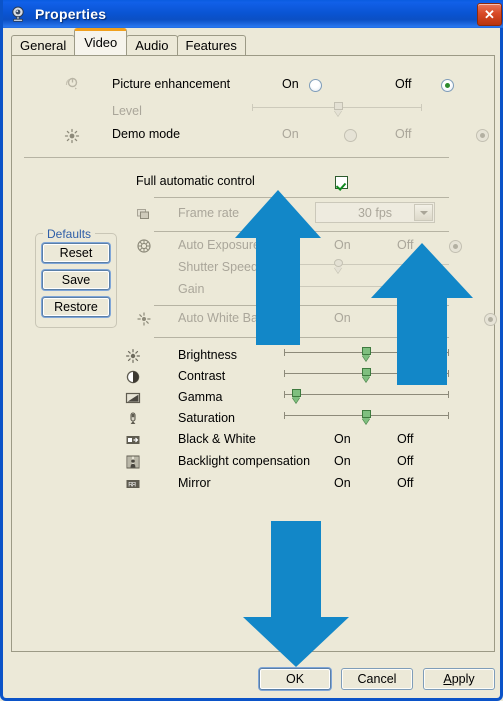 The width and height of the screenshot is (503, 701). What do you see at coordinates (448, 86) in the screenshot?
I see `picture-enhancement-off-radio` at bounding box center [448, 86].